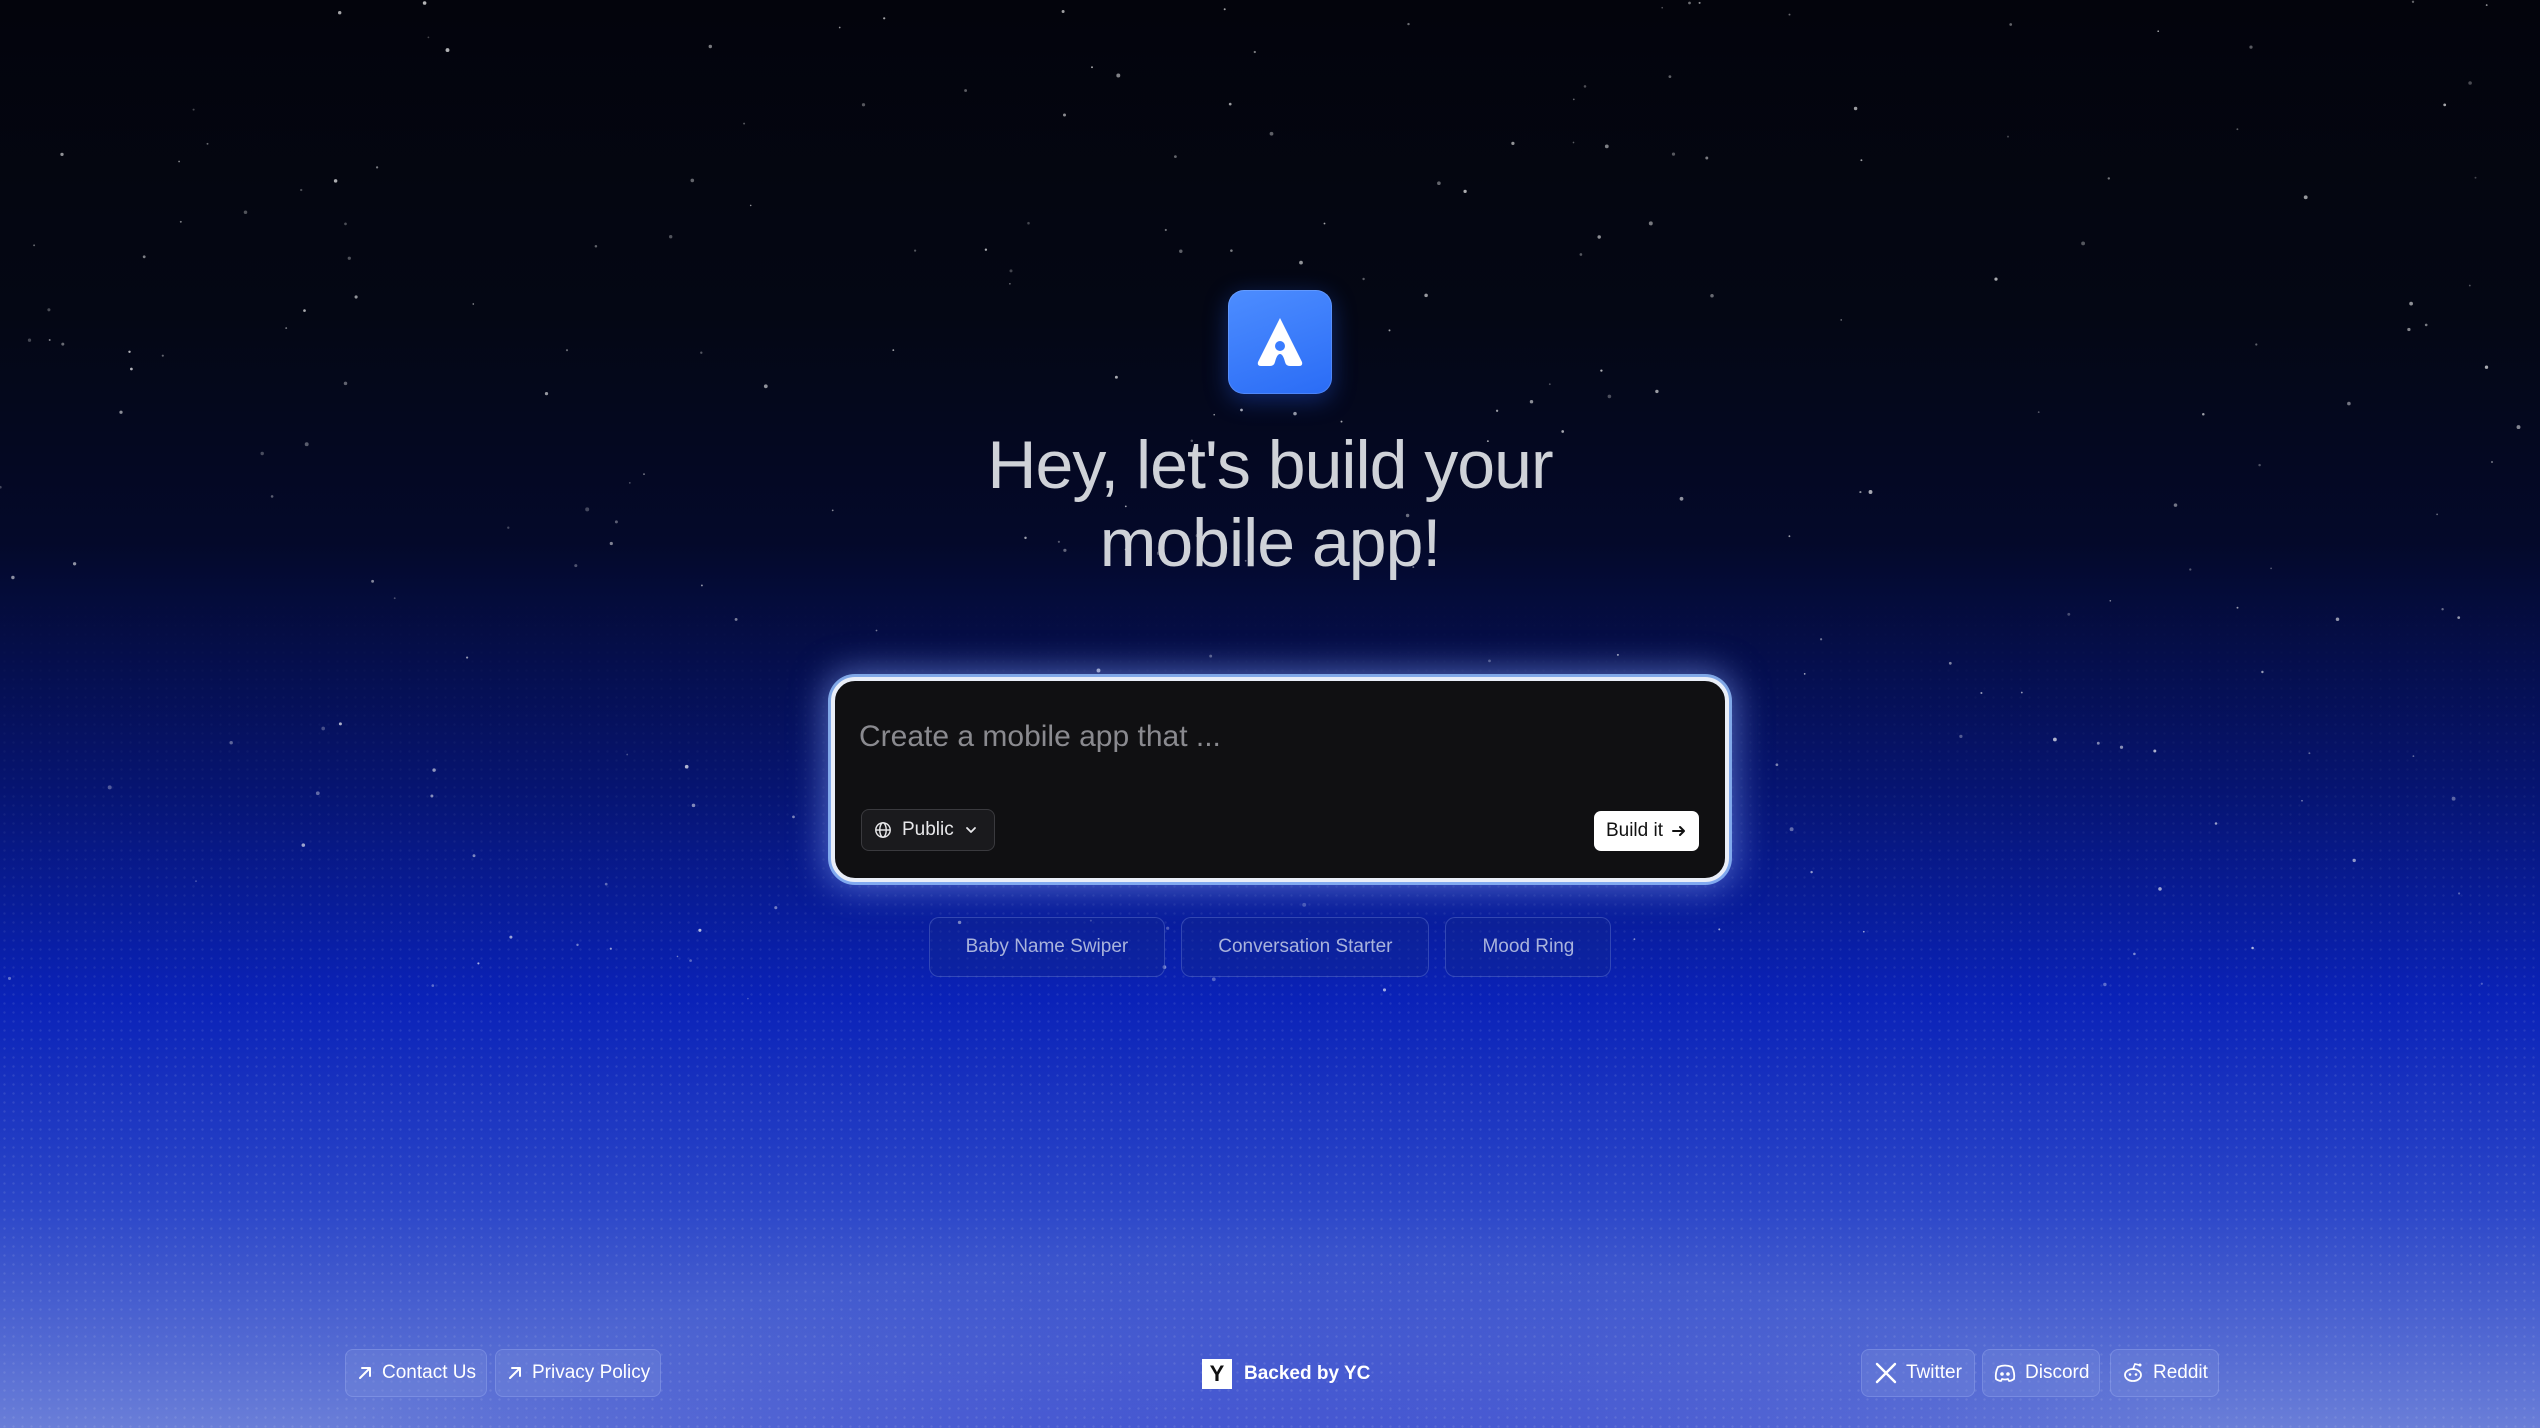  Describe the element at coordinates (1678, 831) in the screenshot. I see `arrow-right-icon` at that location.